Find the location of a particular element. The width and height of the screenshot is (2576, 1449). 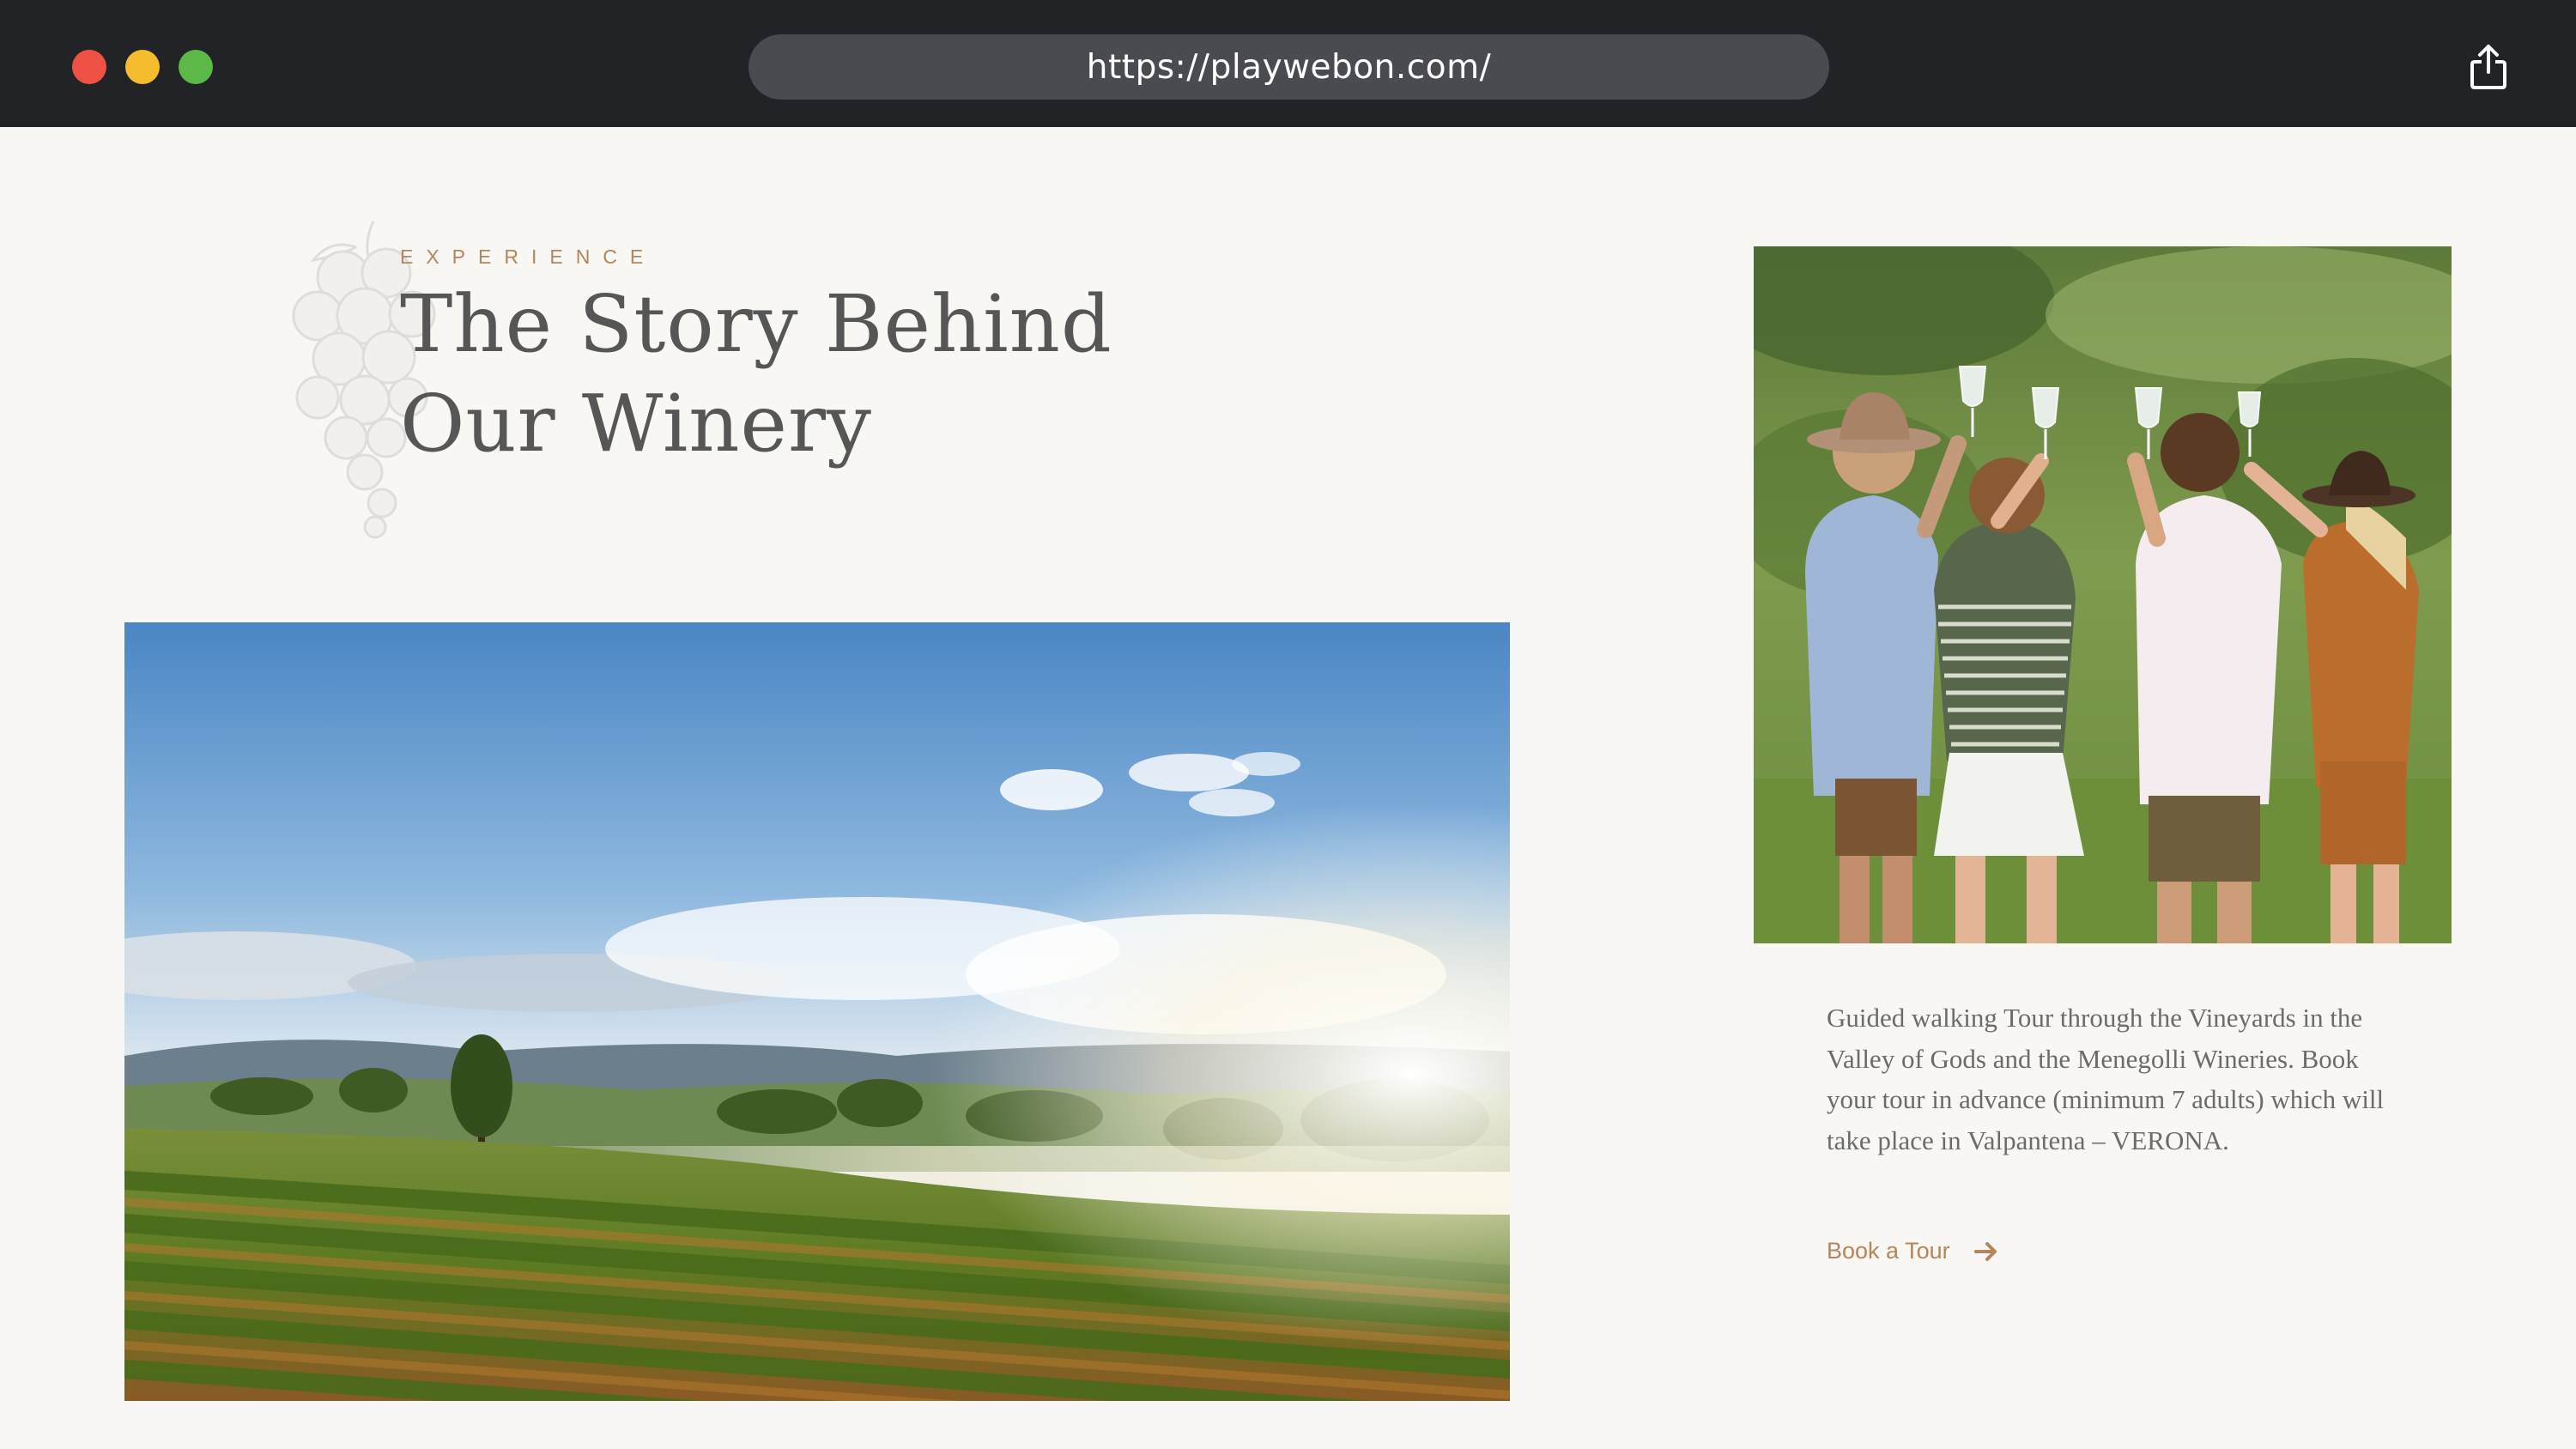

browser-toolbar: https://playwebon.com/ is located at coordinates (1288, 63).